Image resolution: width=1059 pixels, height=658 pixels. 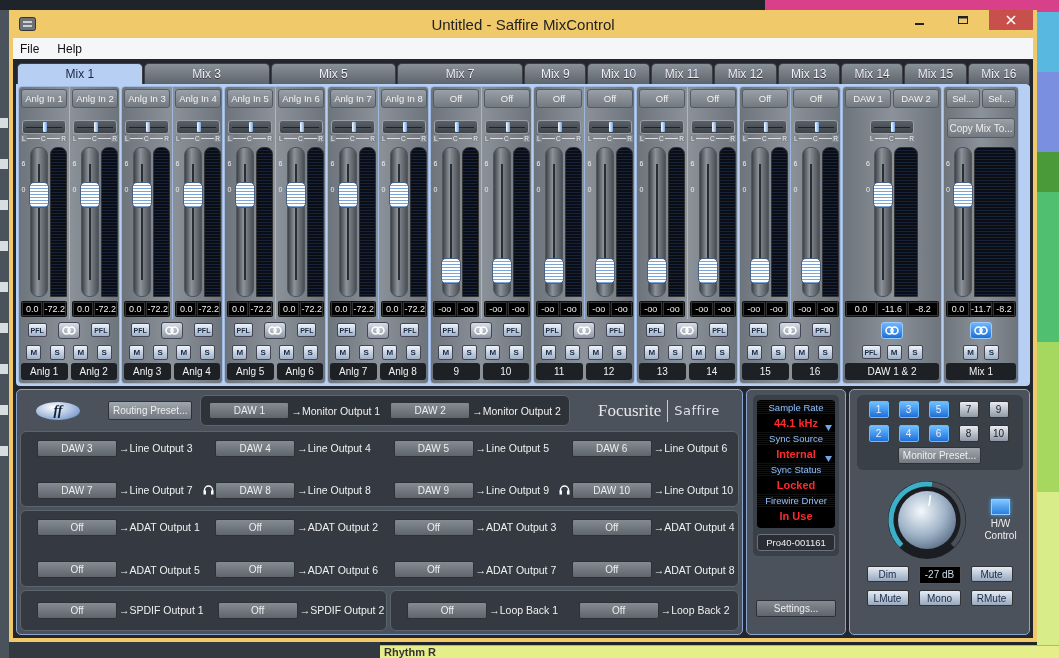 What do you see at coordinates (991, 574) in the screenshot?
I see `monitor-button: Mute` at bounding box center [991, 574].